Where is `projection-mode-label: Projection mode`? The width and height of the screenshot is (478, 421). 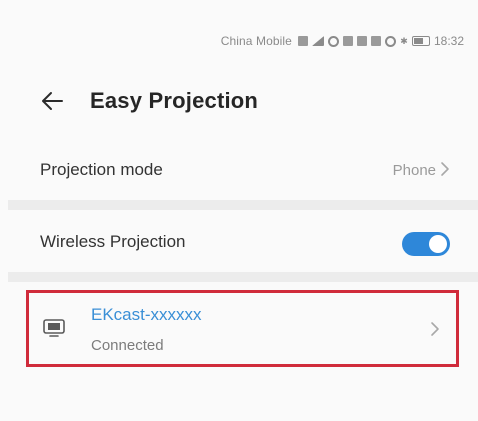 projection-mode-label: Projection mode is located at coordinates (101, 169).